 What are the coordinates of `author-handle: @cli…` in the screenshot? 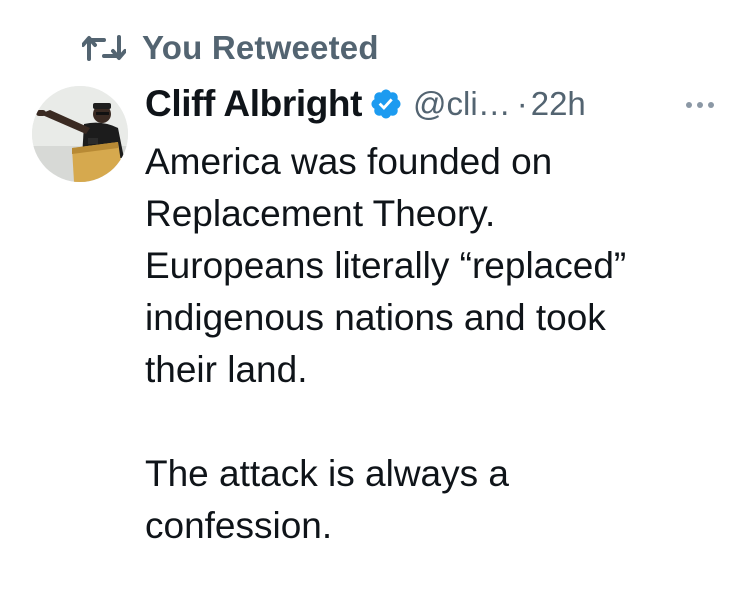 It's located at (462, 104).